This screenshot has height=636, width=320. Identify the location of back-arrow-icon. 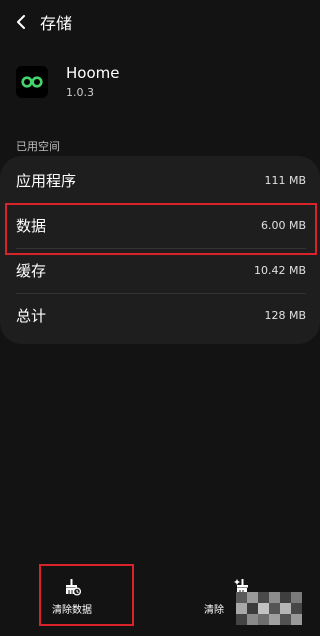
(21, 22).